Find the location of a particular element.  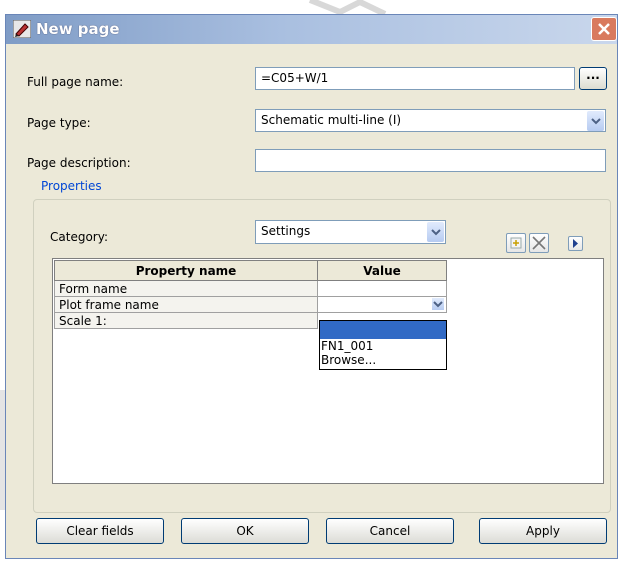

property-name-cell: Scale 1: is located at coordinates (186, 320).